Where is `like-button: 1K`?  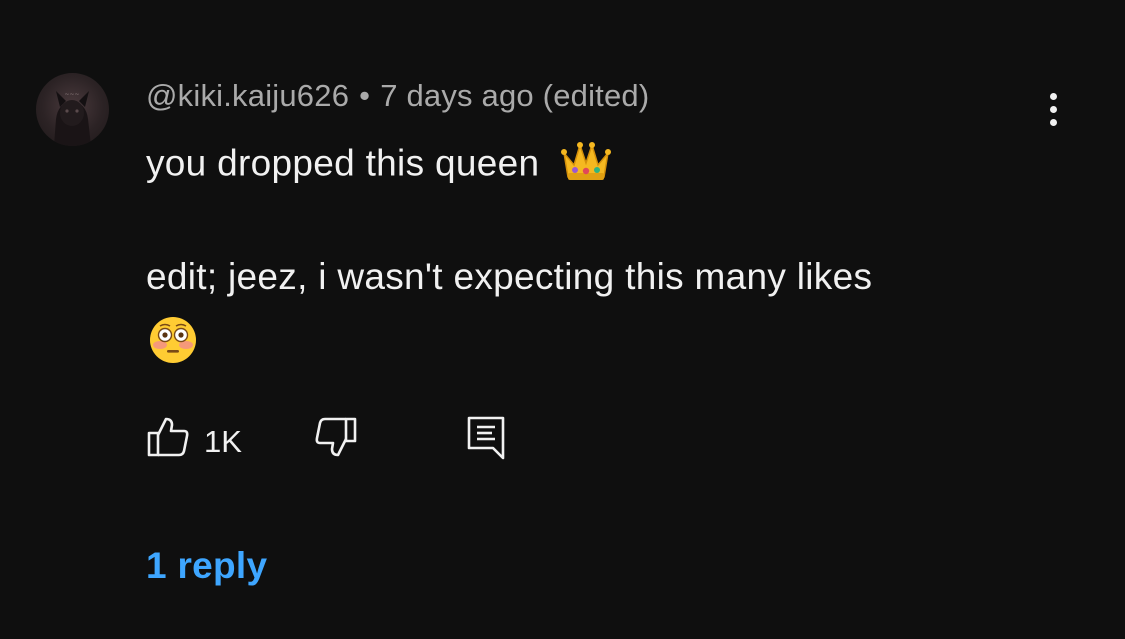 like-button: 1K is located at coordinates (194, 439).